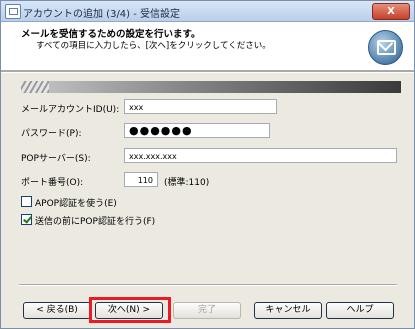 This screenshot has width=415, height=329. I want to click on back-button: < 戻る(B), so click(57, 310).